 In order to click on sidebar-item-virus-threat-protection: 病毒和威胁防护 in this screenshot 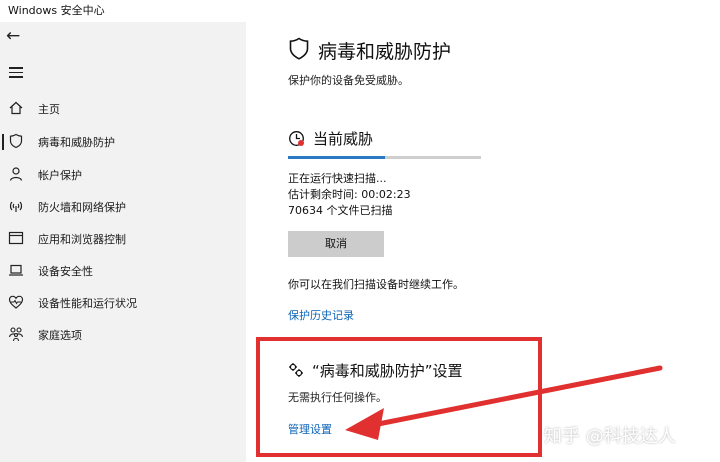, I will do `click(123, 142)`.